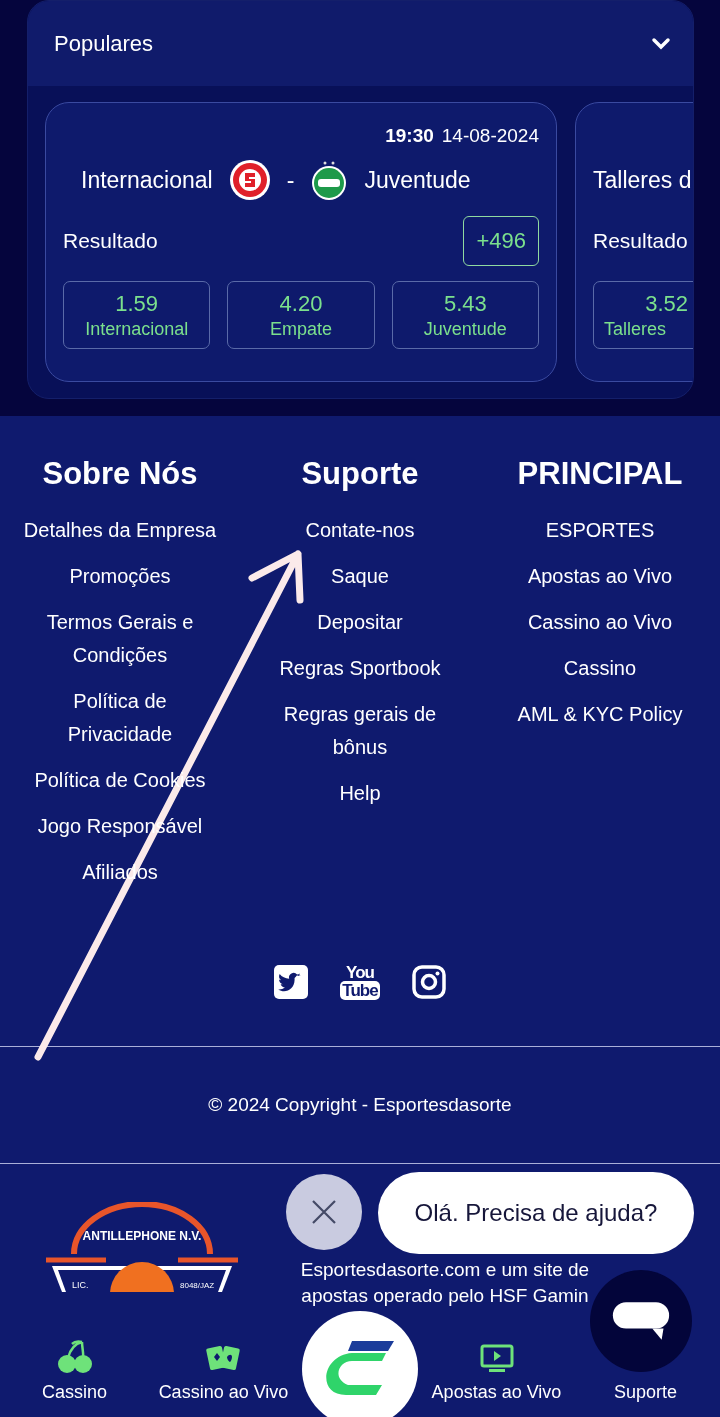 The image size is (720, 1417). Describe the element at coordinates (120, 474) in the screenshot. I see `footer-heading: Sobre Nós` at that location.